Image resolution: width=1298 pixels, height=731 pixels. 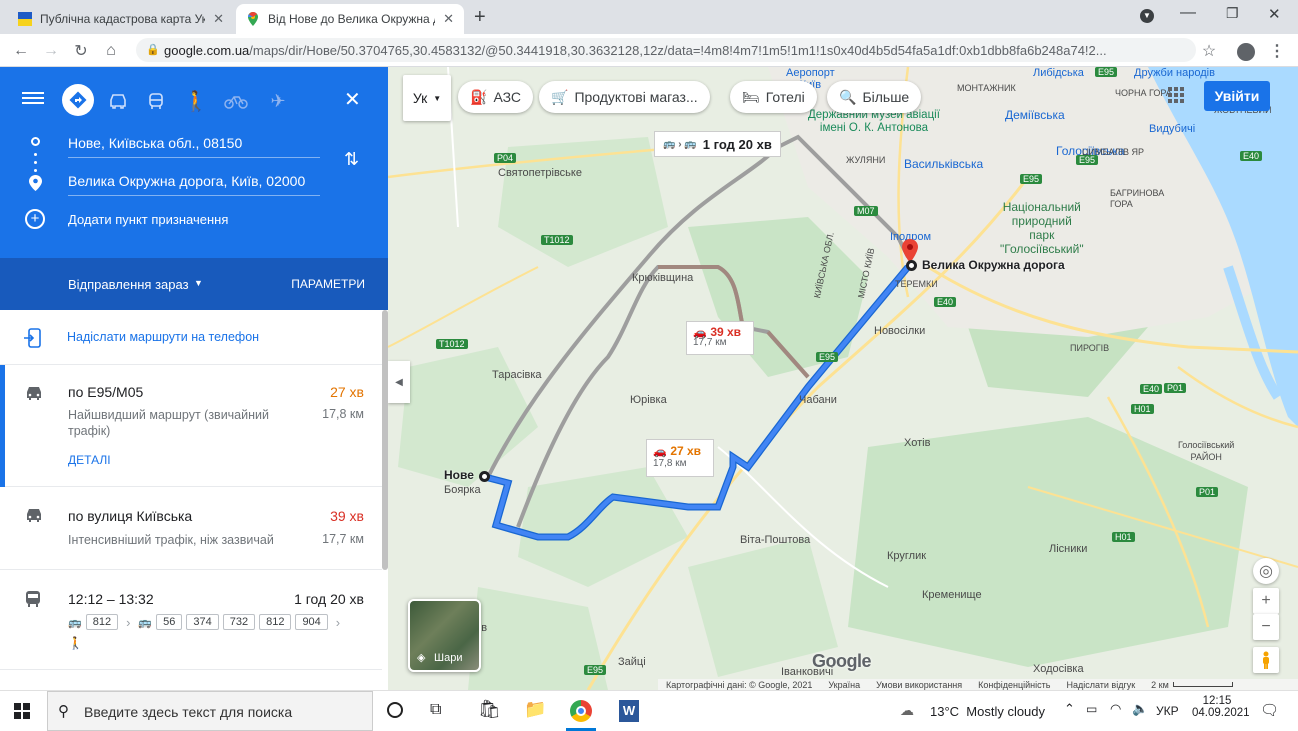 What do you see at coordinates (78, 100) in the screenshot?
I see `best-mode-icon` at bounding box center [78, 100].